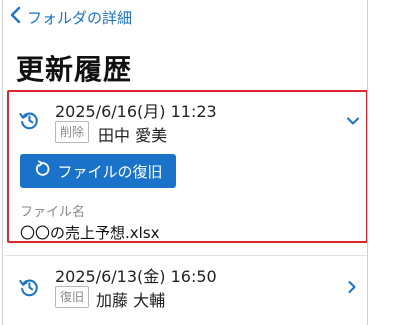 This screenshot has width=400, height=325. Describe the element at coordinates (80, 17) in the screenshot. I see `back-link-label: フォルダの詳細` at that location.